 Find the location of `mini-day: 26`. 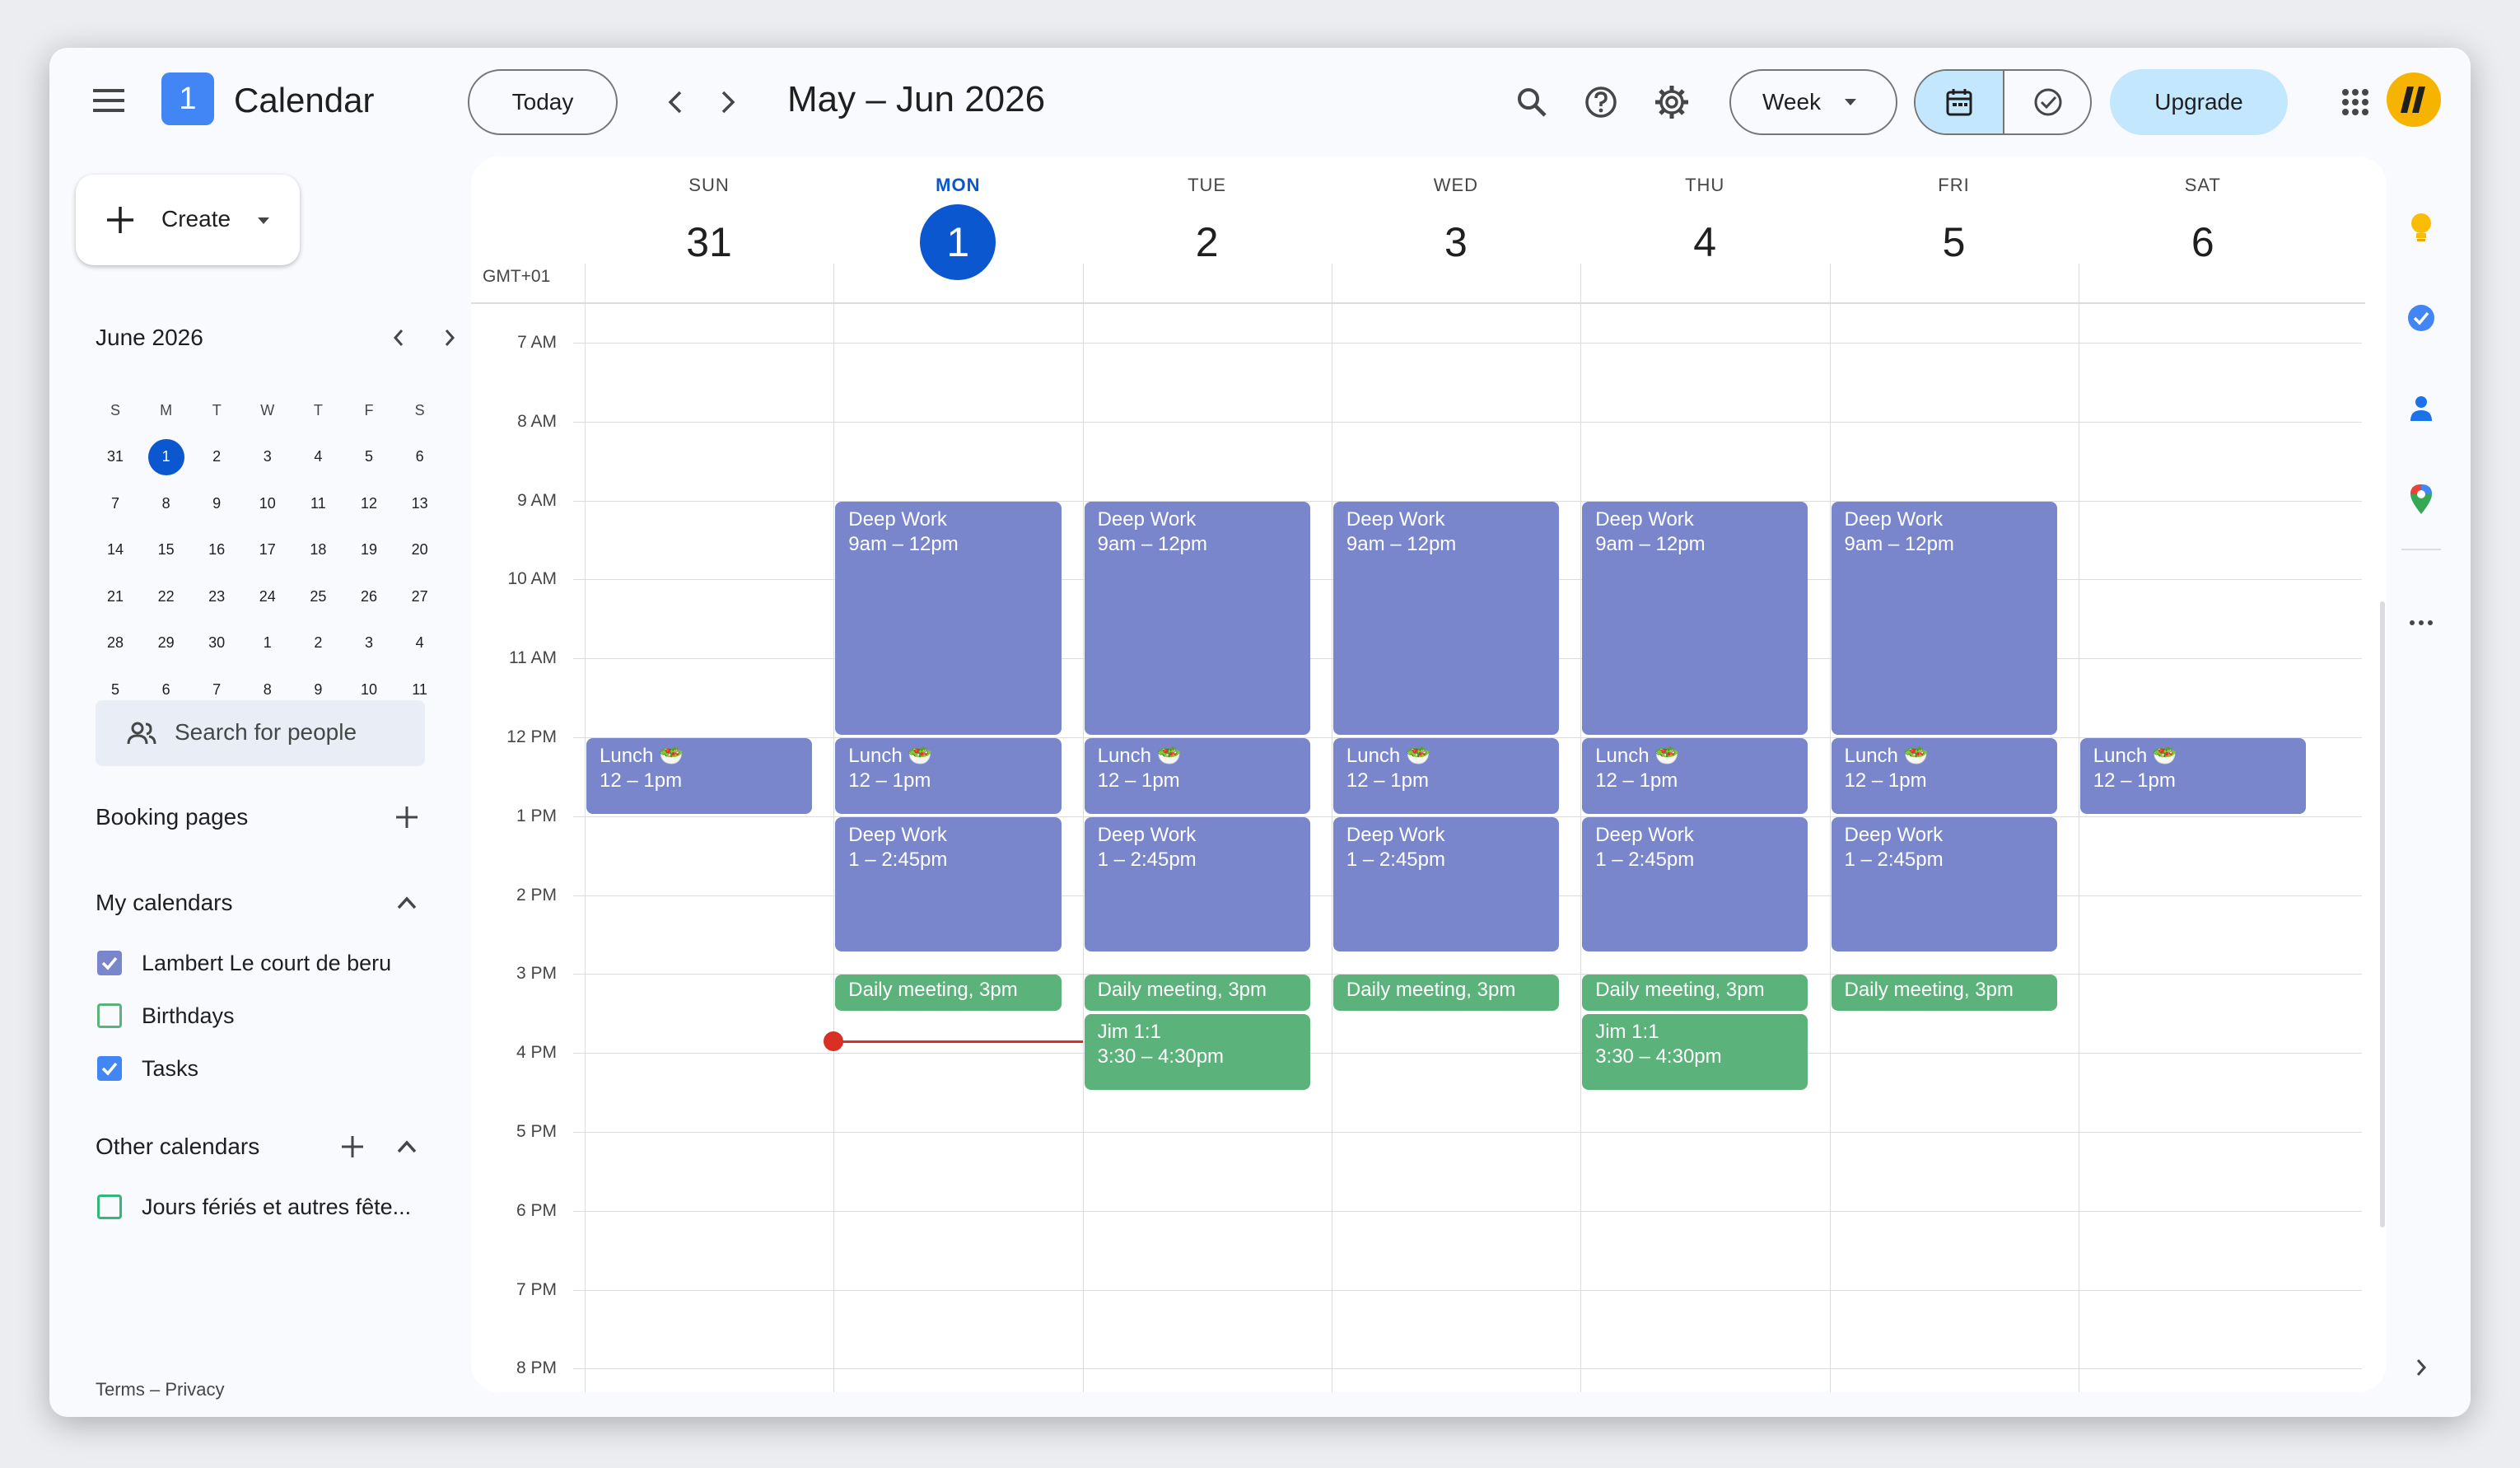

mini-day: 26 is located at coordinates (369, 596).